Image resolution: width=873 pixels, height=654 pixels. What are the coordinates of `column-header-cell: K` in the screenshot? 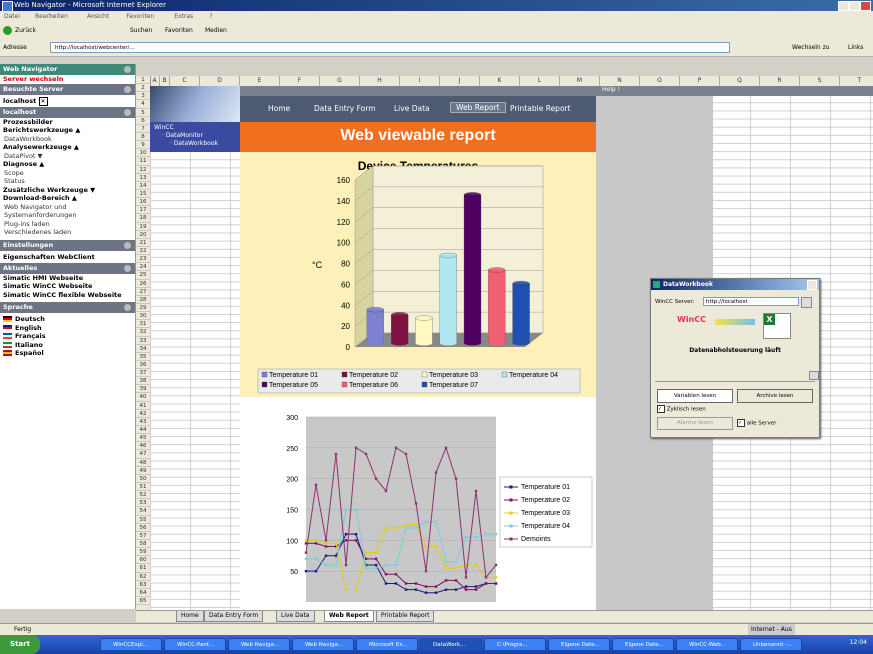 It's located at (500, 81).